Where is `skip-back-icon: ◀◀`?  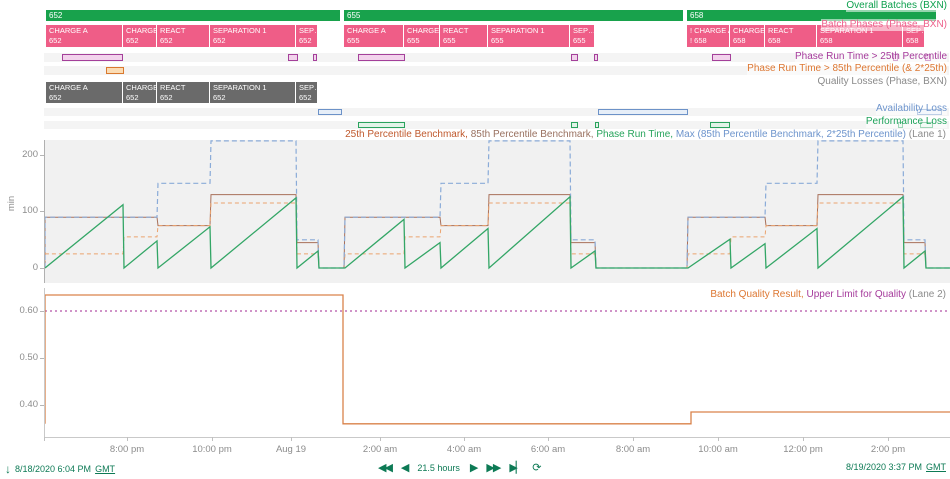
skip-back-icon: ◀◀ is located at coordinates (385, 468).